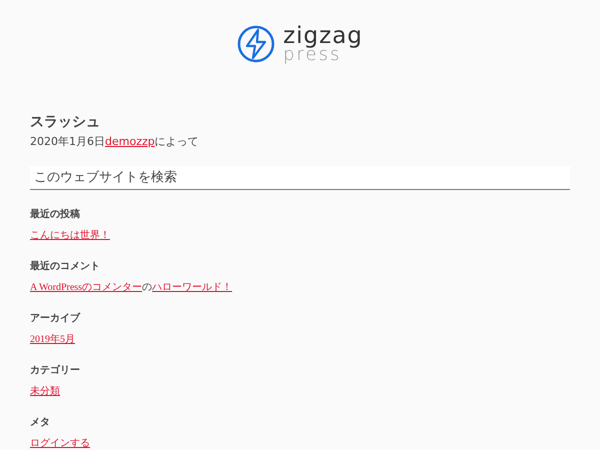 This screenshot has width=600, height=450. I want to click on logo-tagline: press, so click(312, 55).